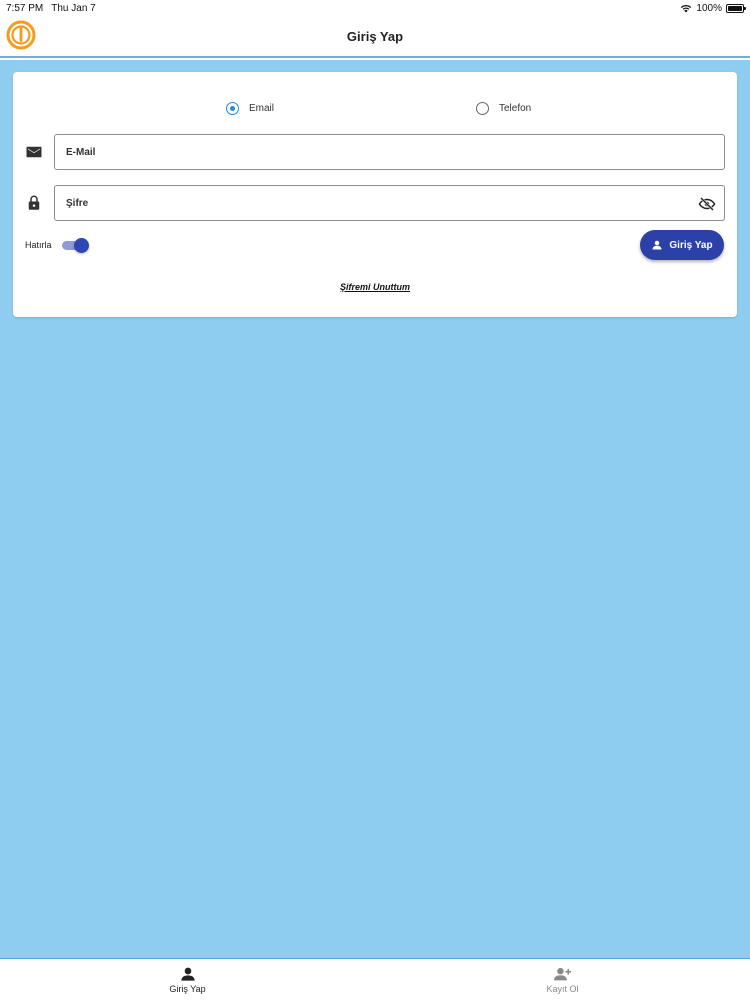  I want to click on tab-register-label: Kayıt Ol, so click(562, 988).